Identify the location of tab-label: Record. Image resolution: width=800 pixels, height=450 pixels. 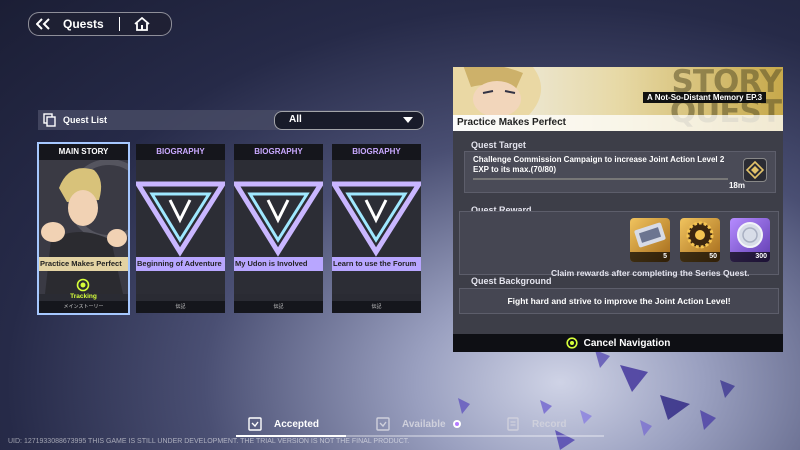
(549, 424).